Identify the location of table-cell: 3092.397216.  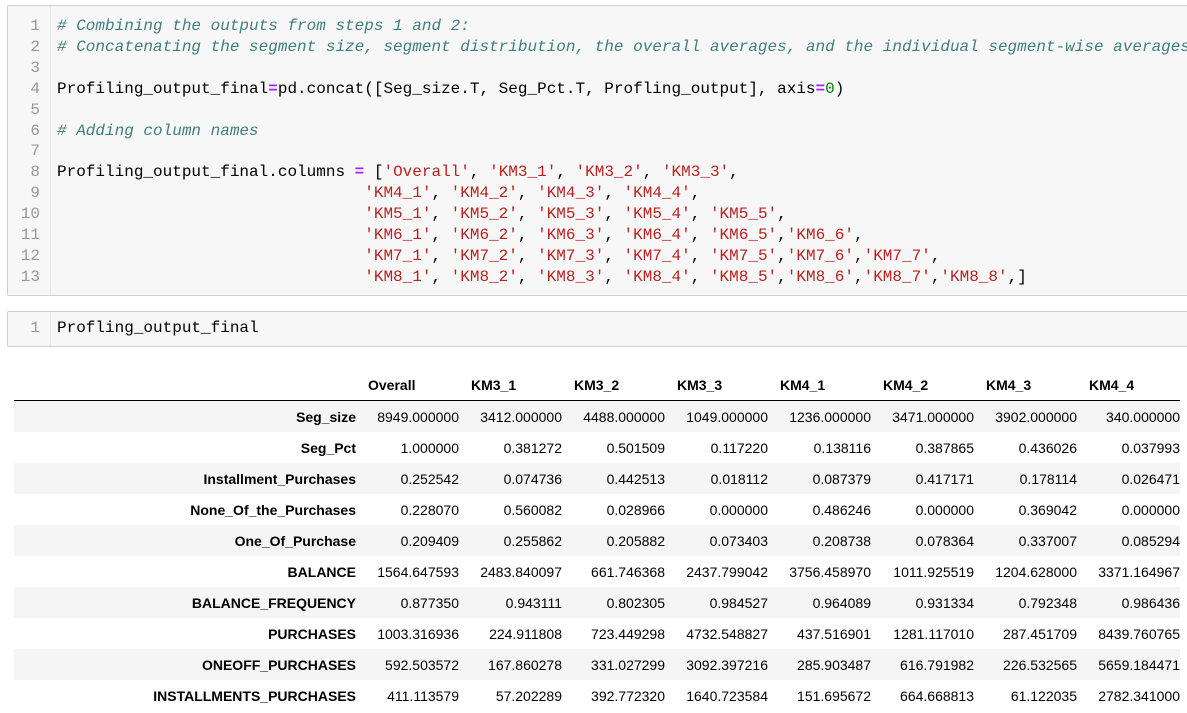
(727, 664).